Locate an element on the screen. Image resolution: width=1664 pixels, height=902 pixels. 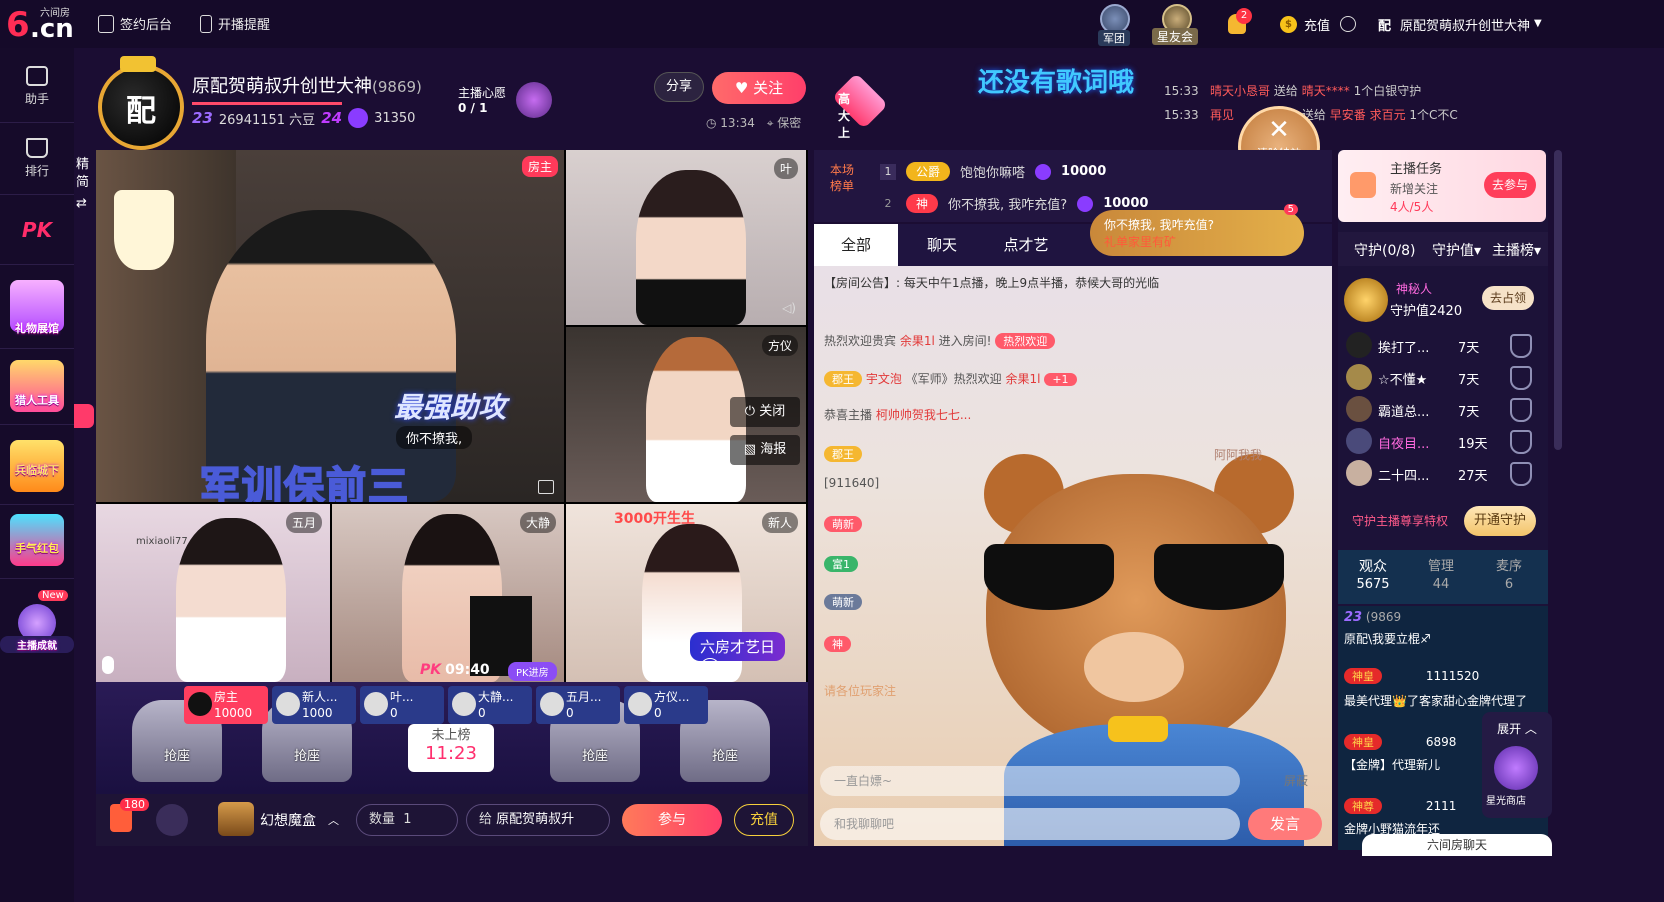
seat-card: 大静... 0 is located at coordinates (490, 705).